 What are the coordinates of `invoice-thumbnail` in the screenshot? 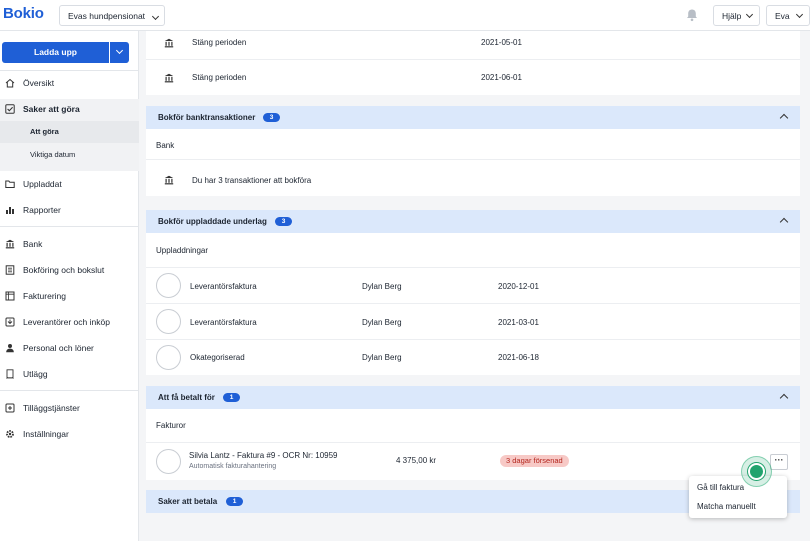 It's located at (168, 461).